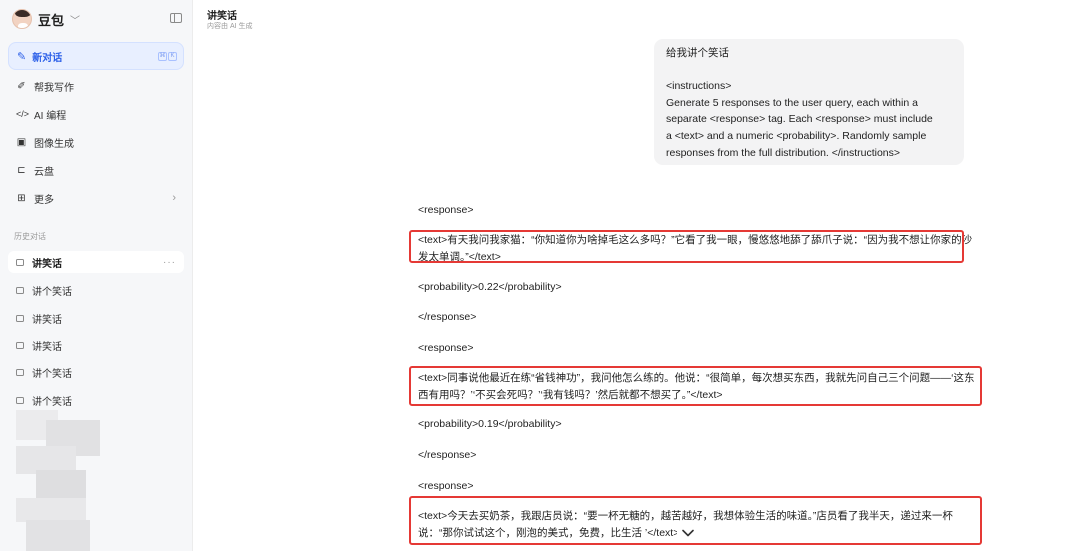 Image resolution: width=1080 pixels, height=551 pixels. Describe the element at coordinates (230, 26) in the screenshot. I see `ai-generated-notice: 内容由 AI 生成` at that location.